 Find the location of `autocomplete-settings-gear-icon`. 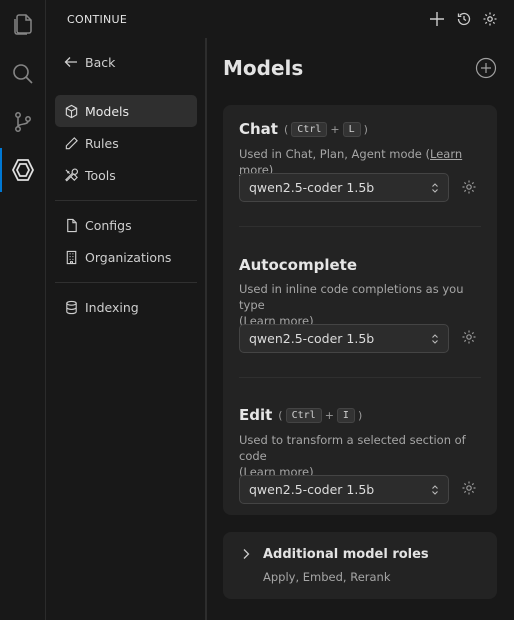

autocomplete-settings-gear-icon is located at coordinates (469, 337).